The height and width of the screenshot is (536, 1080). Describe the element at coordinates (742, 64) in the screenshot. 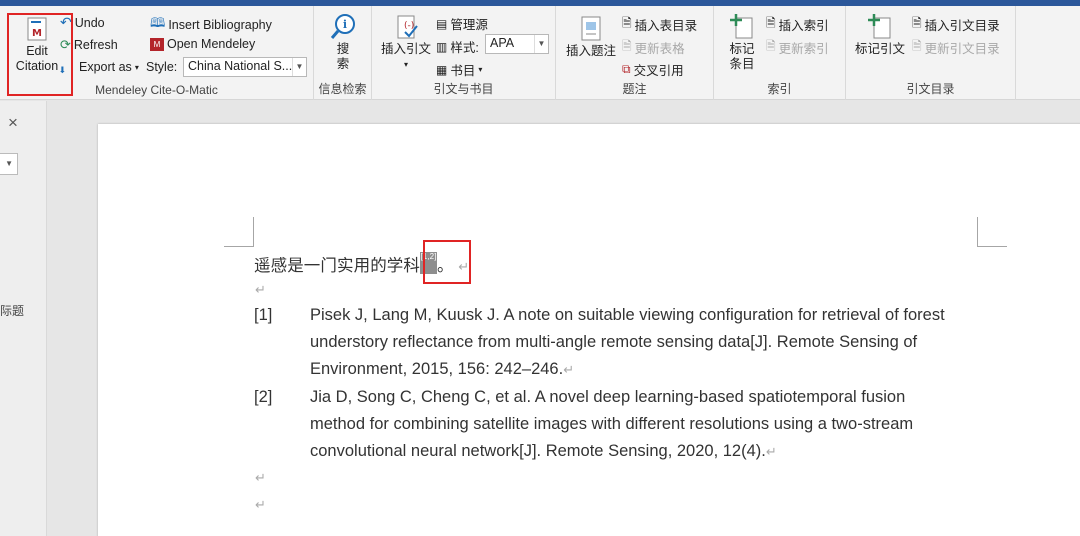

I see `mark-entry-label-2: 条目` at that location.